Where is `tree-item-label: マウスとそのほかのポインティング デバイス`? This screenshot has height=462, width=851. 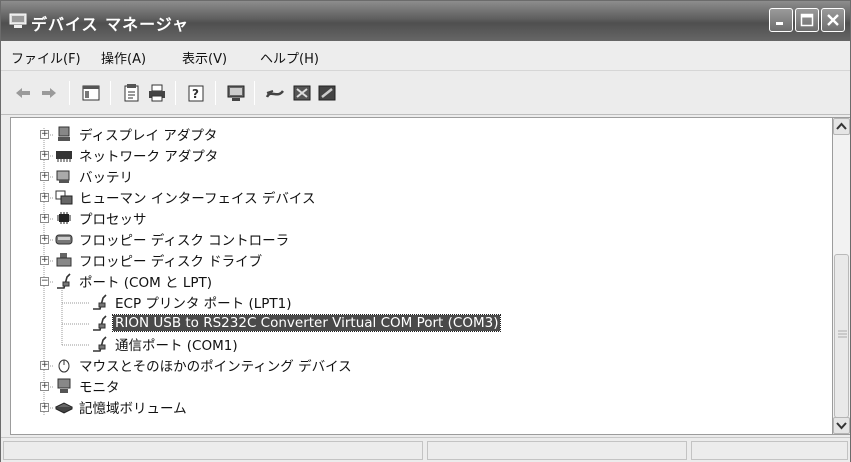
tree-item-label: マウスとそのほかのポインティング デバイス is located at coordinates (215, 367).